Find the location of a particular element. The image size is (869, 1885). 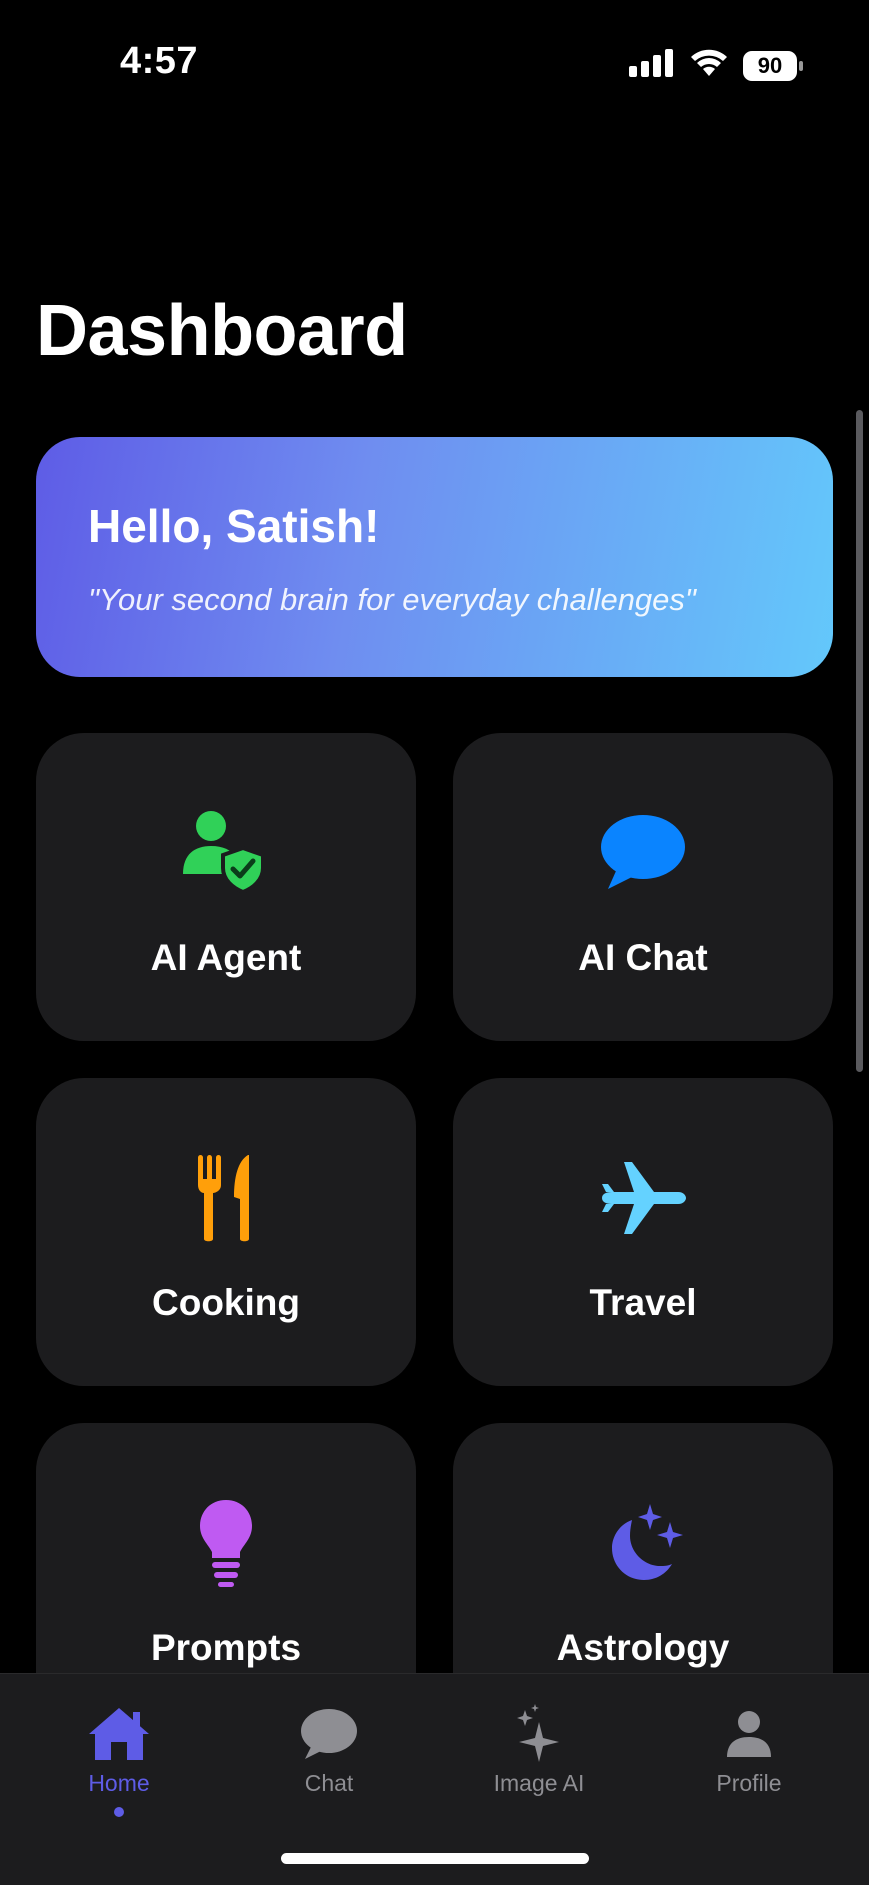

ai-chat-tile: AI Chat is located at coordinates (643, 887).